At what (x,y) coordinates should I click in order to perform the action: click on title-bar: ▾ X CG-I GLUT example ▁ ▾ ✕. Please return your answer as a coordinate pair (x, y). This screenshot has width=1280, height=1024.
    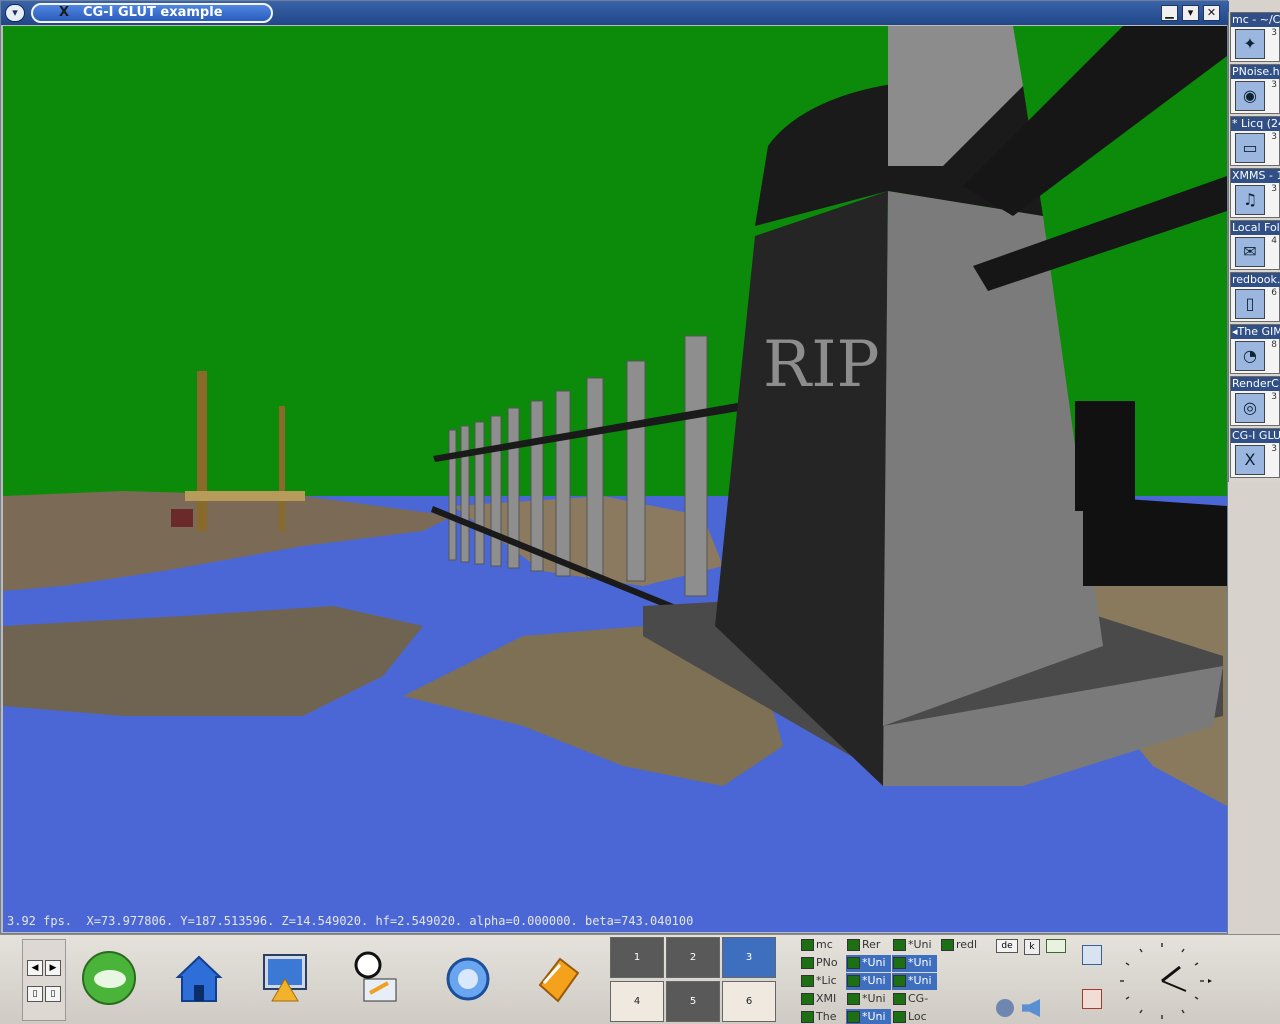
    Looking at the image, I should click on (615, 13).